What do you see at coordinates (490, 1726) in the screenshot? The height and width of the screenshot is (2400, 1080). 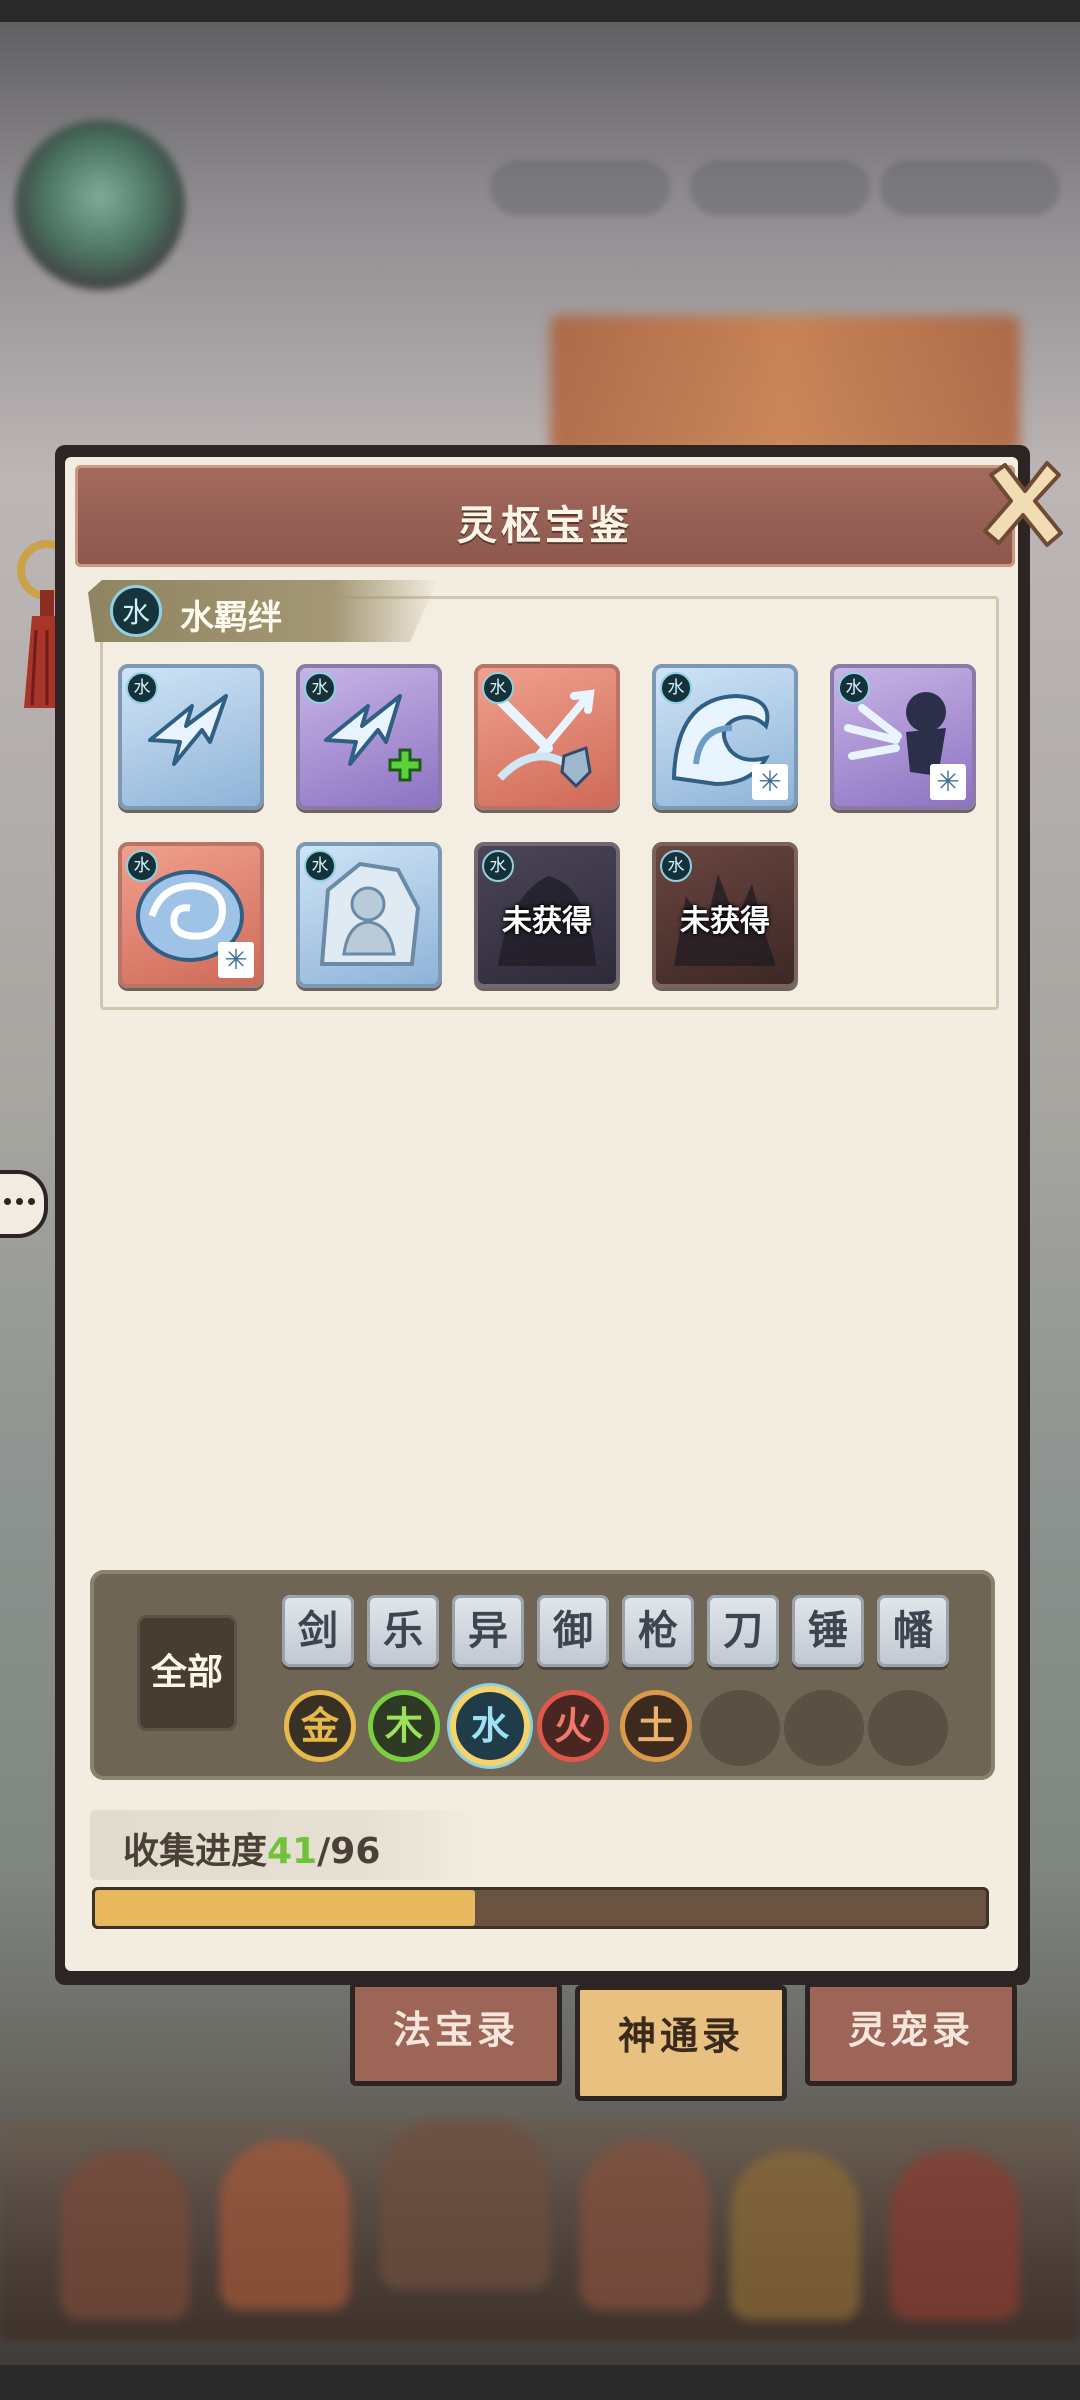 I see `filter-element-water-selected: 水` at bounding box center [490, 1726].